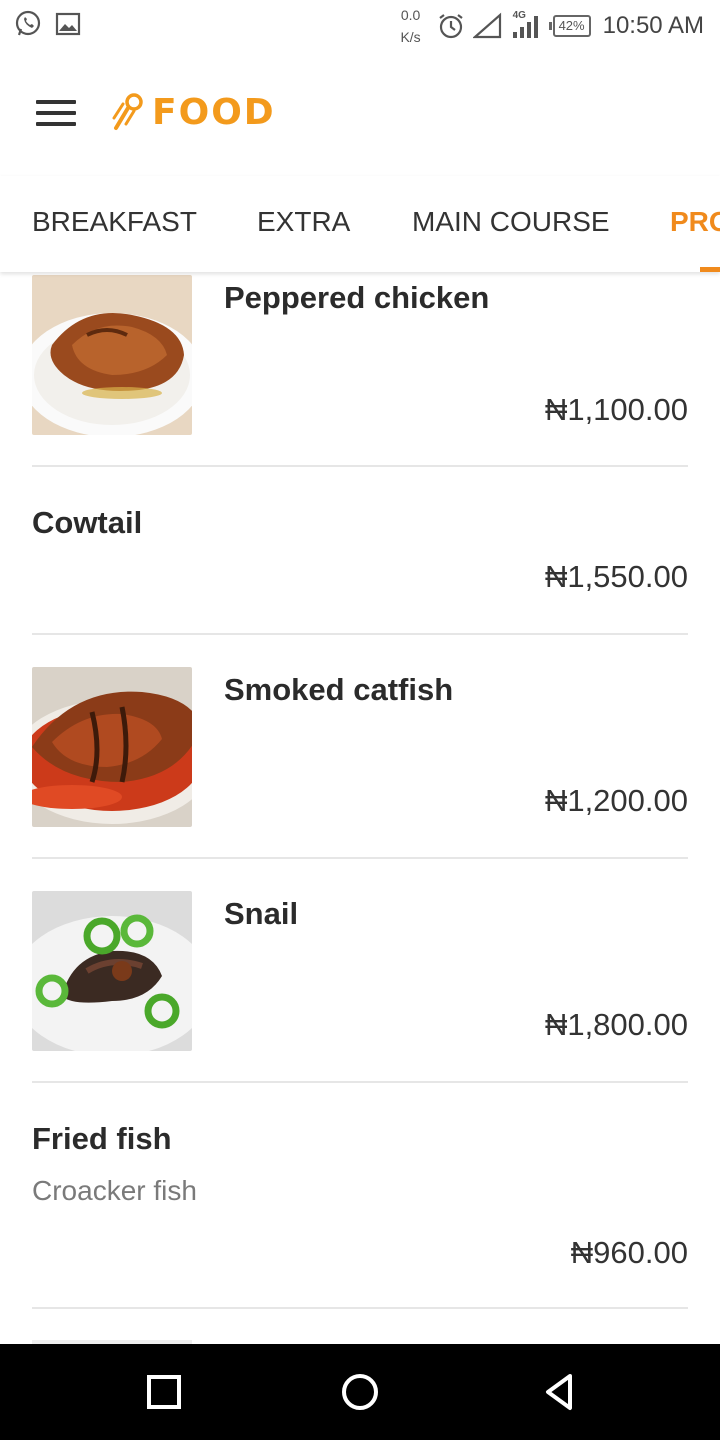 This screenshot has height=1440, width=720. I want to click on list-item: Smoked catfish ₦1,200.00, so click(360, 747).